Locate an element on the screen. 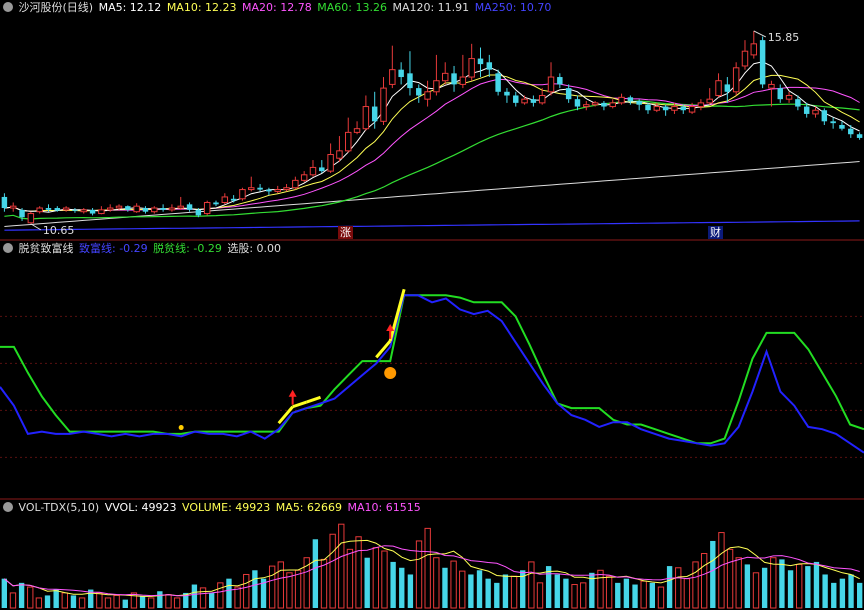 Image resolution: width=864 pixels, height=610 pixels. ma120-label: MA120: 11.91 is located at coordinates (431, 7).